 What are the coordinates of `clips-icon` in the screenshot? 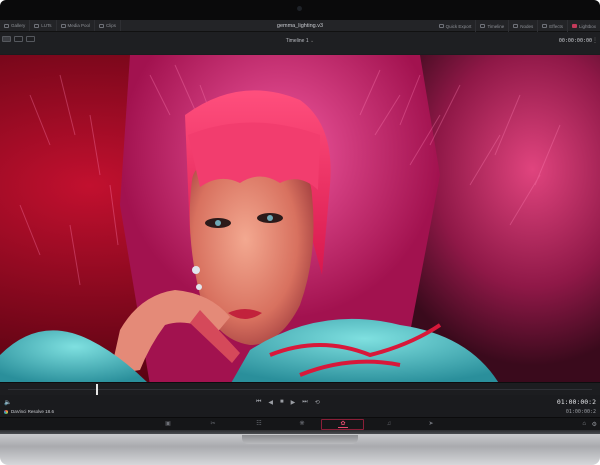 It's located at (102, 25).